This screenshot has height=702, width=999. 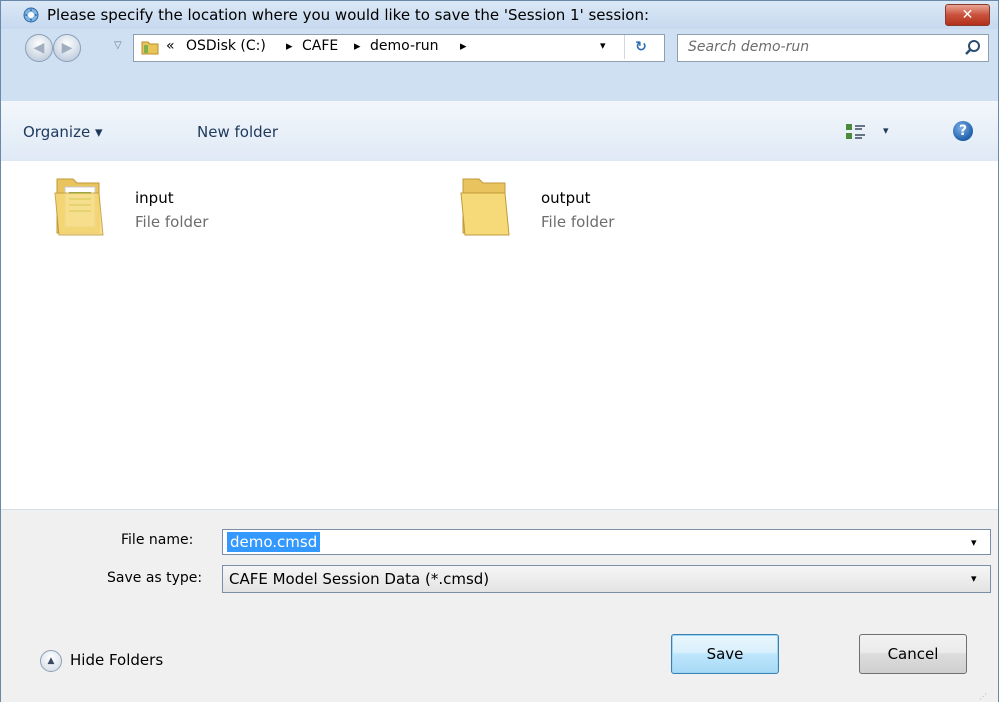 I want to click on back-button: ◀, so click(x=39, y=48).